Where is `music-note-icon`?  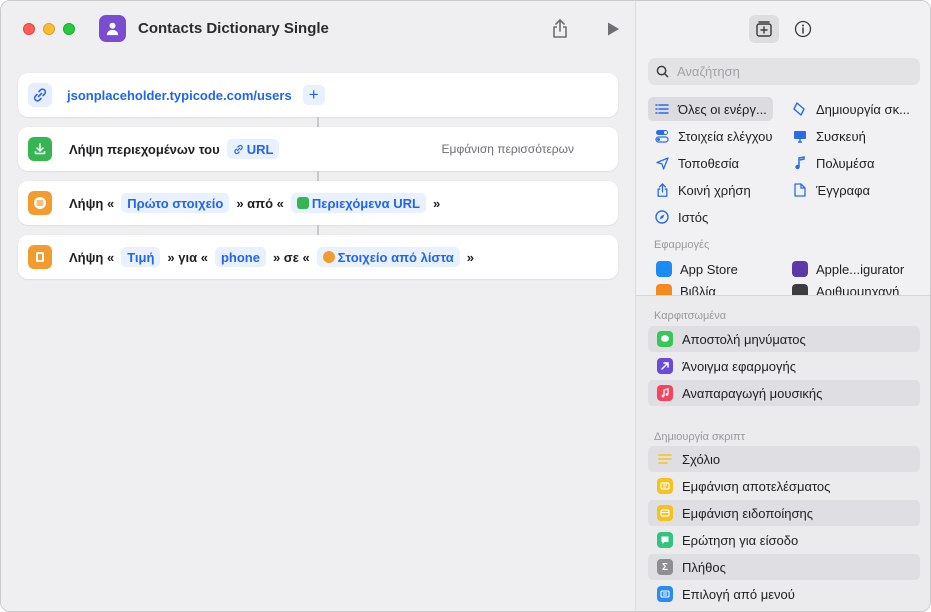 music-note-icon is located at coordinates (800, 163).